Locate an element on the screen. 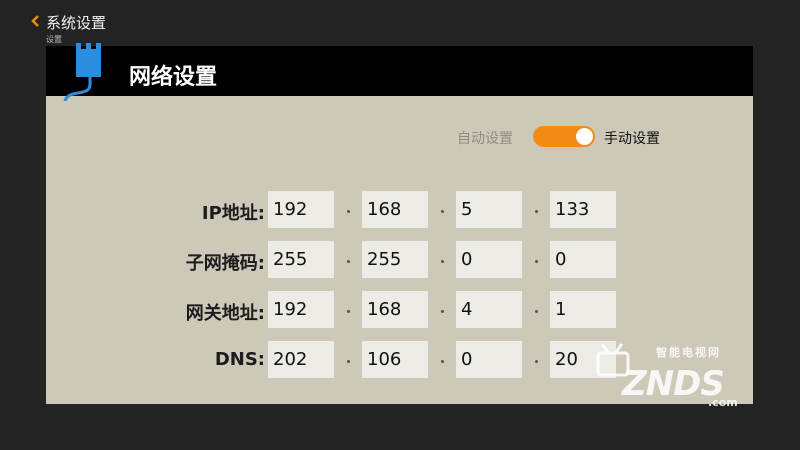 The height and width of the screenshot is (450, 800). network-plug-icon is located at coordinates (82, 72).